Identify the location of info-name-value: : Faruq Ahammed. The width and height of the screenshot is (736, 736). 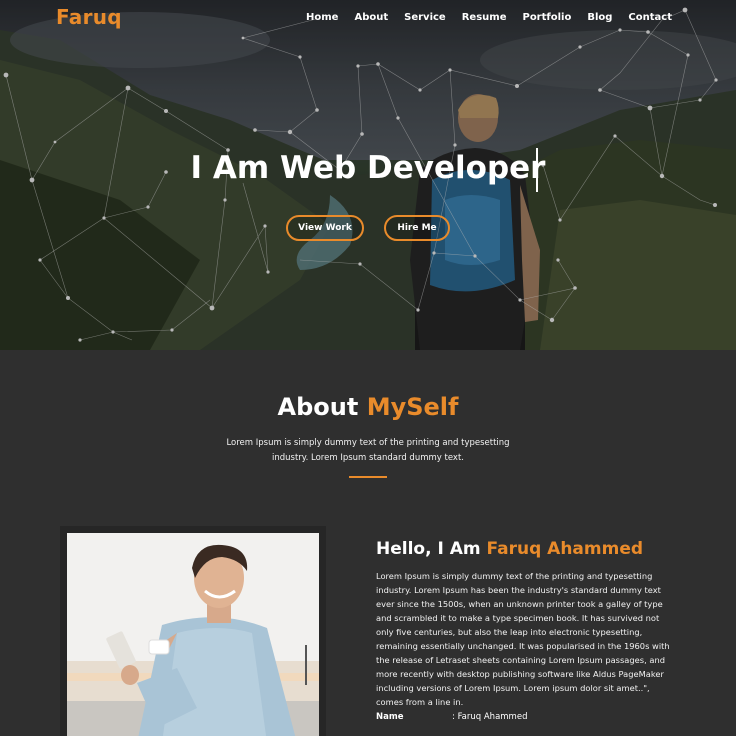
(490, 717).